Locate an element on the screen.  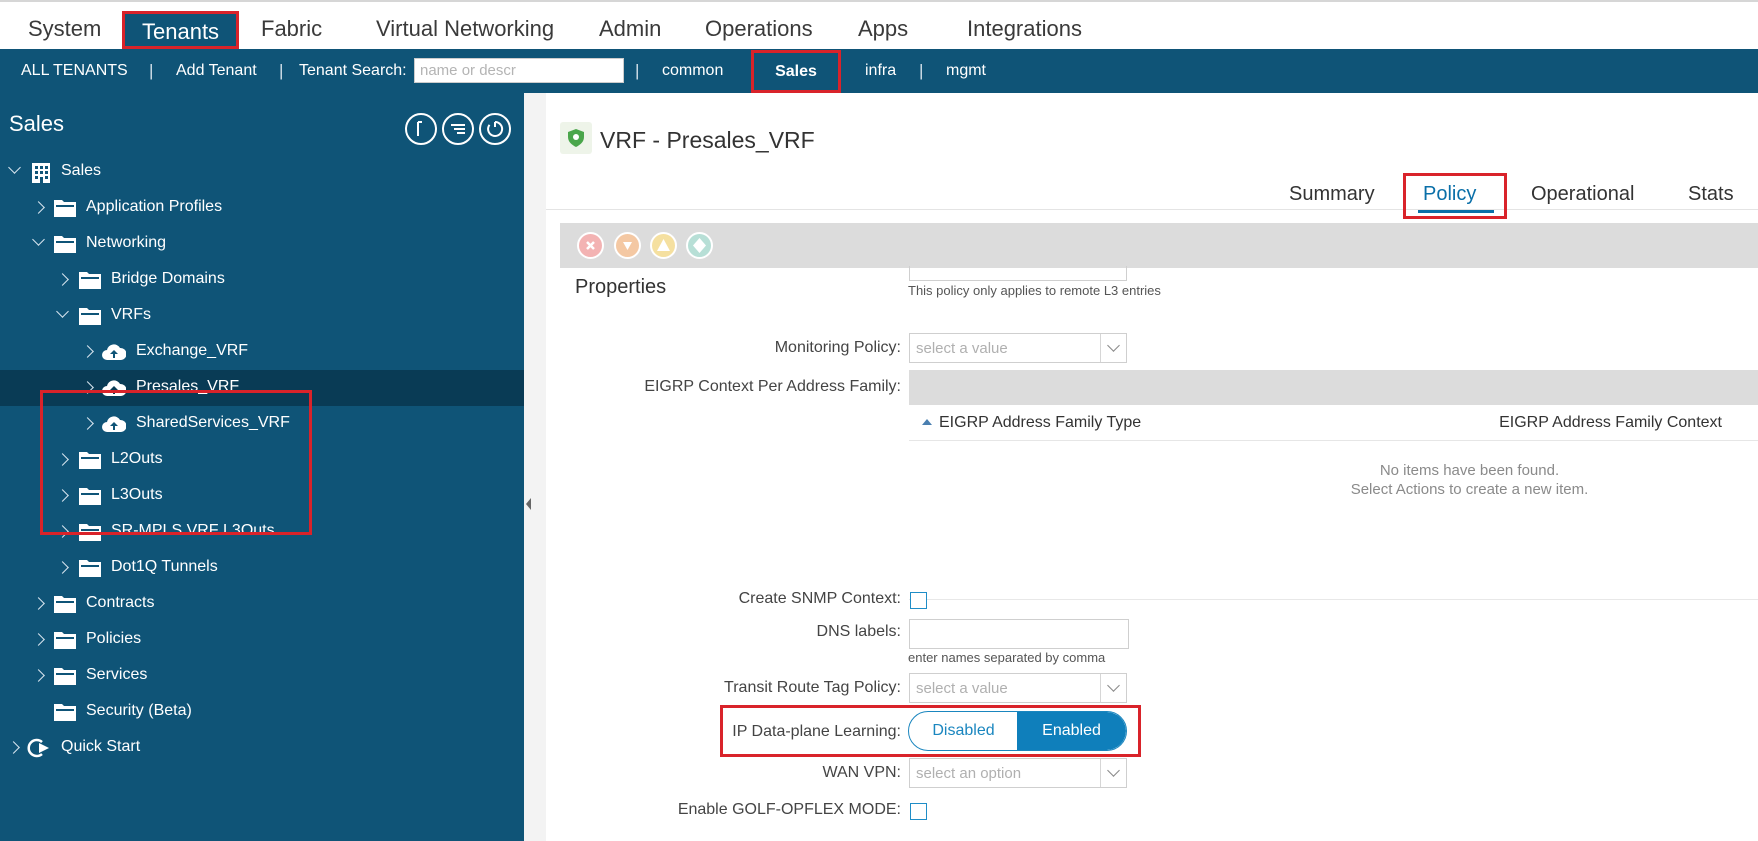
tree-item-sr-mpls-vrf-l3outs: SR-MPLS VRF L3Outs is located at coordinates (262, 532).